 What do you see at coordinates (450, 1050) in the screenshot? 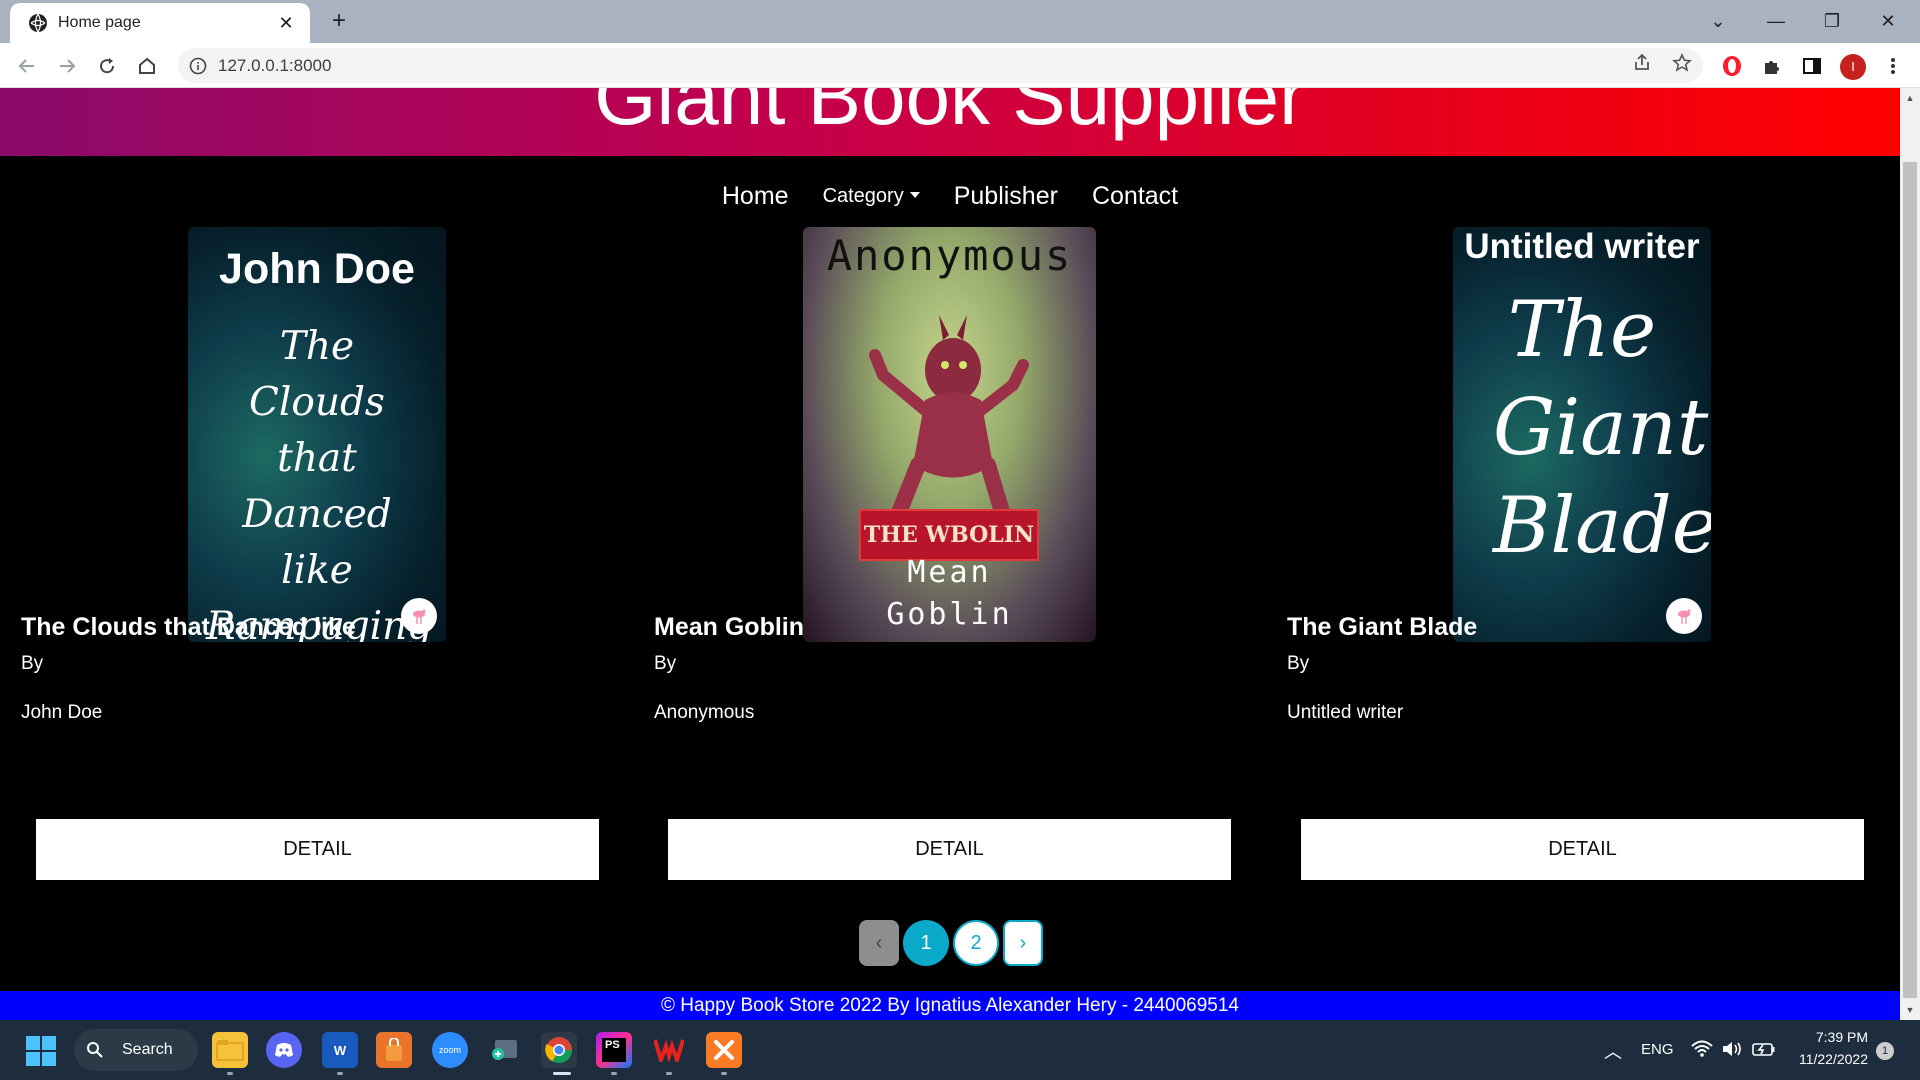
I see `zoom-icon: zoom` at bounding box center [450, 1050].